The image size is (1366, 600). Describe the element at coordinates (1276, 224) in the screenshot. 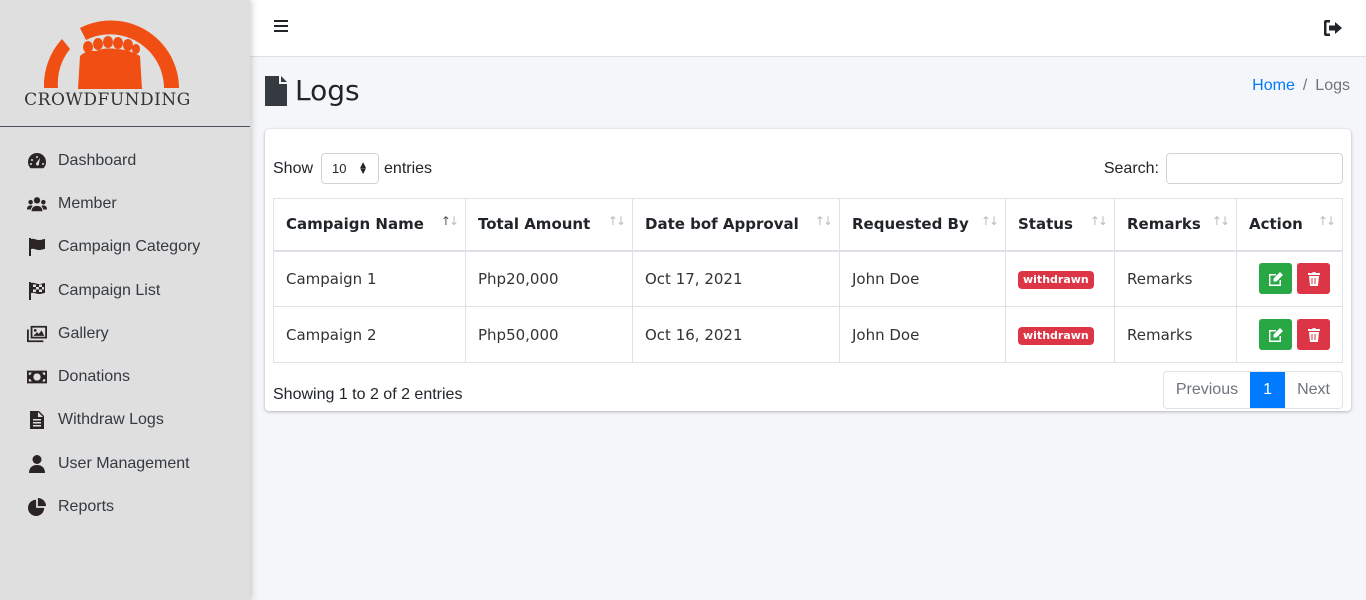

I see `column-label: Action` at that location.